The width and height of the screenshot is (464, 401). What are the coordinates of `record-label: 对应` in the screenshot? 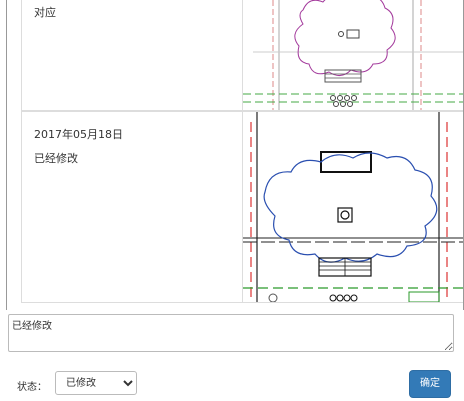 It's located at (45, 12).